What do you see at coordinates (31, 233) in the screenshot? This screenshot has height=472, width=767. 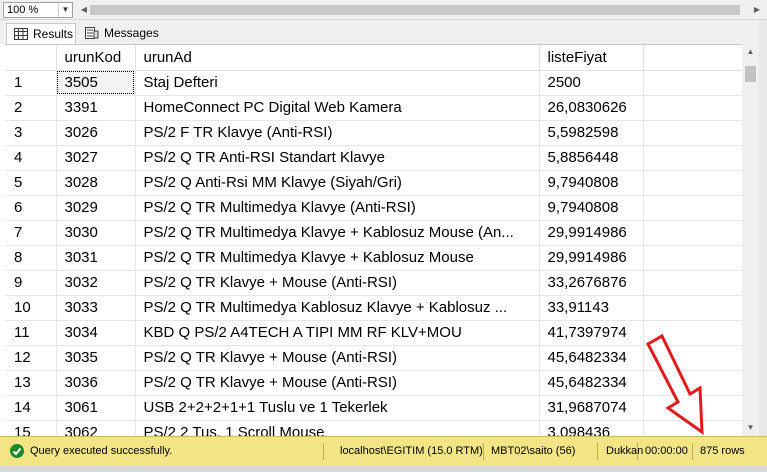 I see `row-number-cell: 7` at bounding box center [31, 233].